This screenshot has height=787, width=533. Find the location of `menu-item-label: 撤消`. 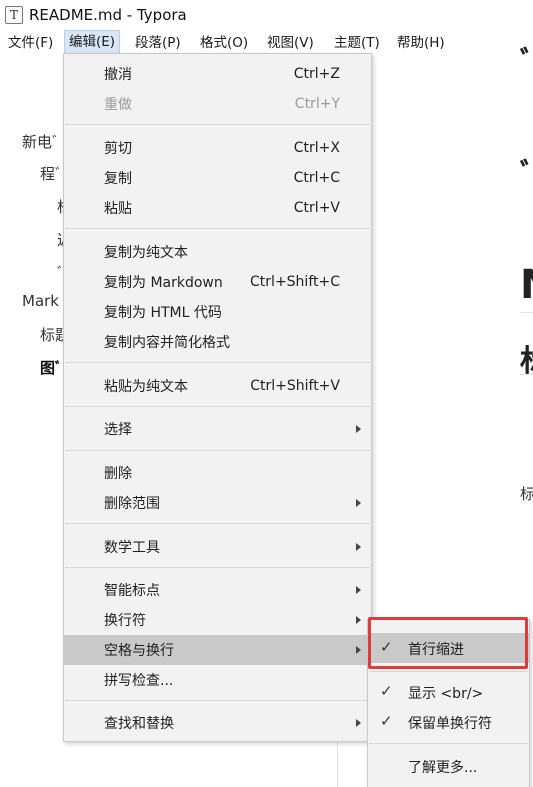

menu-item-label: 撤消 is located at coordinates (118, 75).